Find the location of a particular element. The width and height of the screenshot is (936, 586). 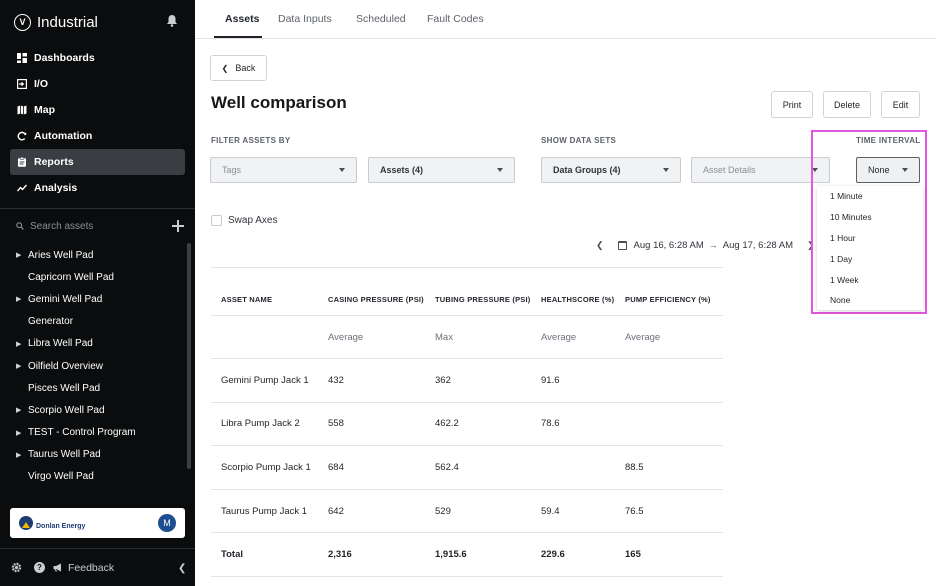

edit-button: Edit is located at coordinates (900, 104).